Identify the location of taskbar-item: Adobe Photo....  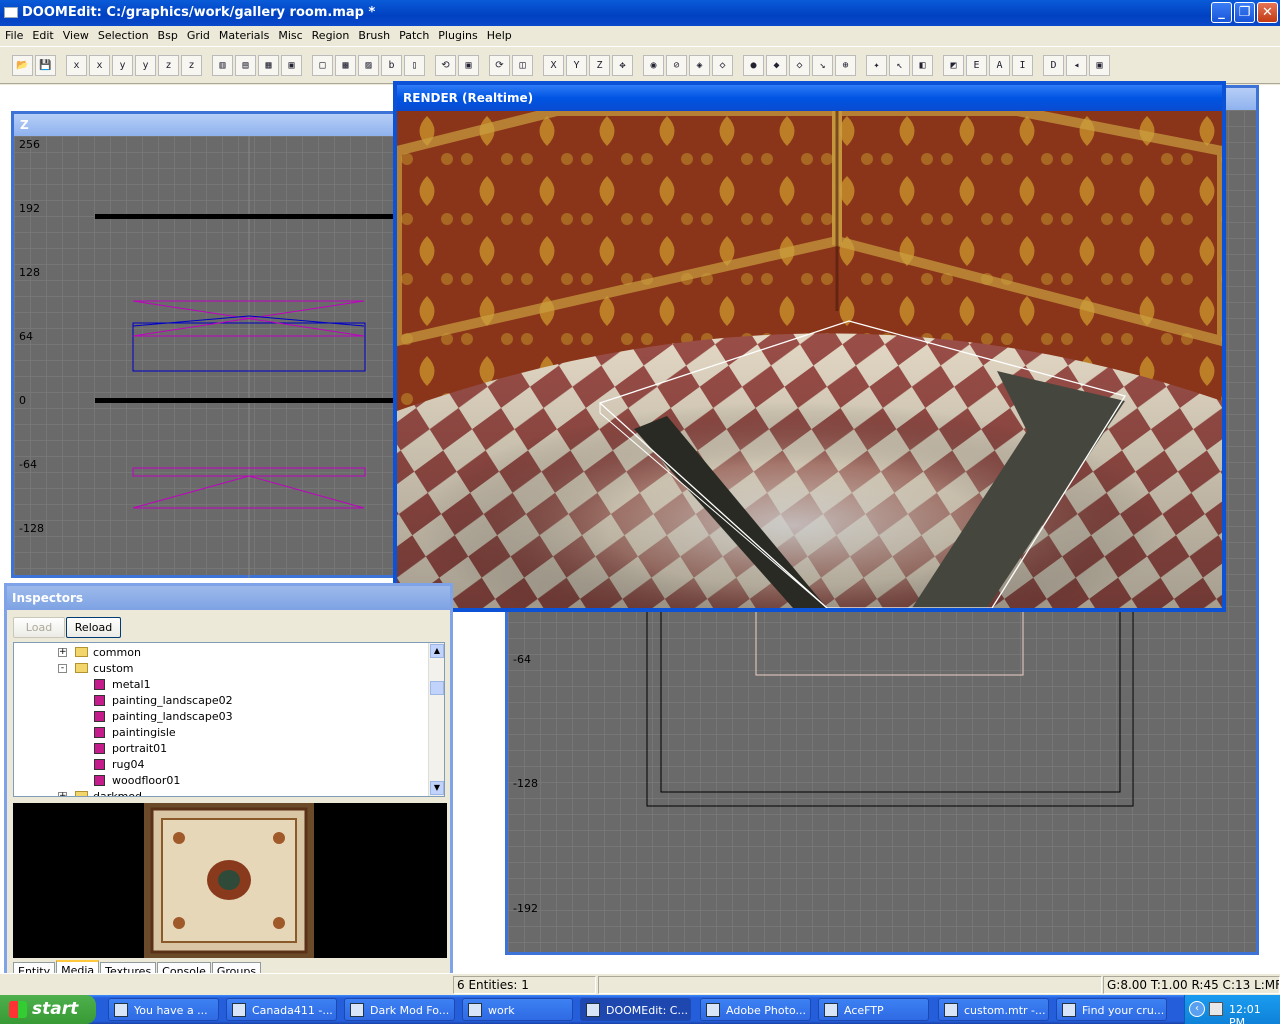
(755, 1009).